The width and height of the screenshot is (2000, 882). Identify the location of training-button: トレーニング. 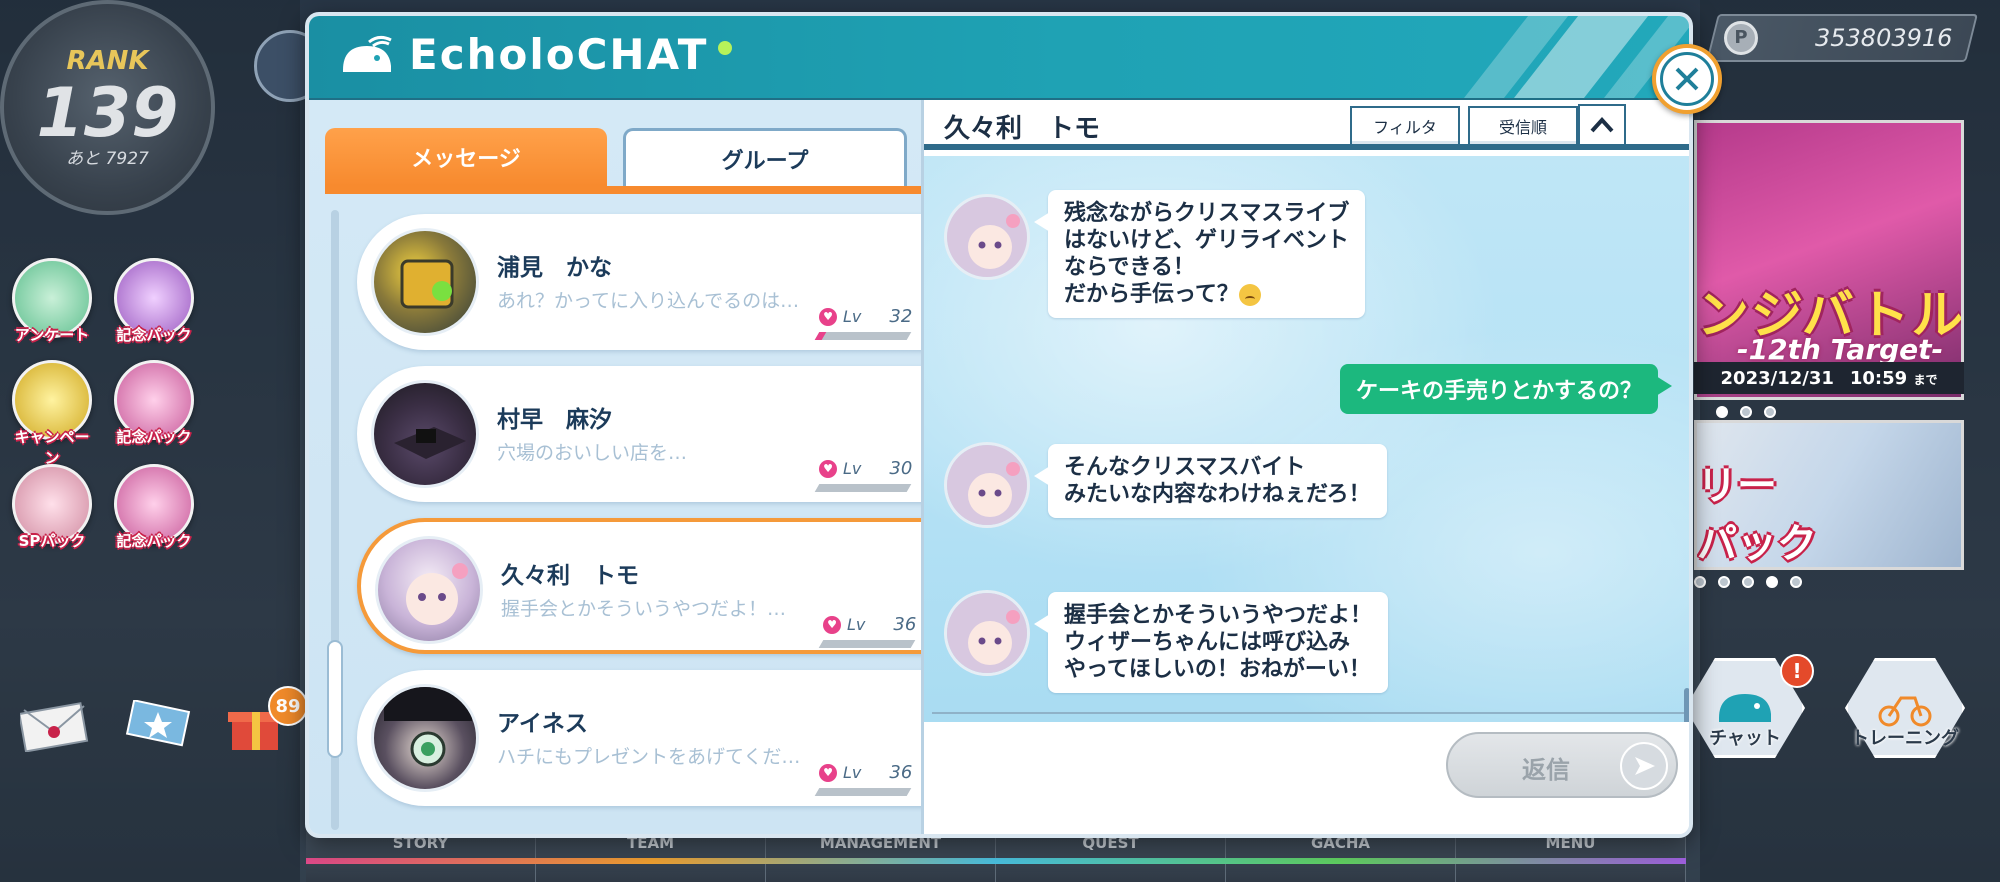
(1905, 718).